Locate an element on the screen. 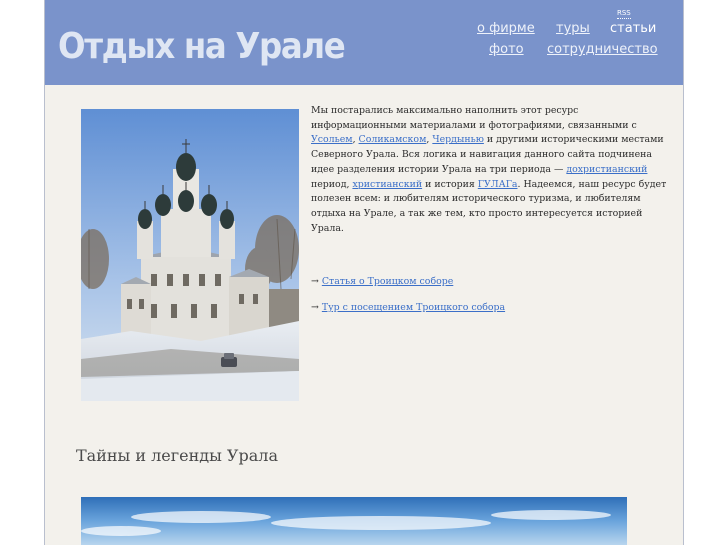  nav-link-articles: статьи is located at coordinates (633, 28).